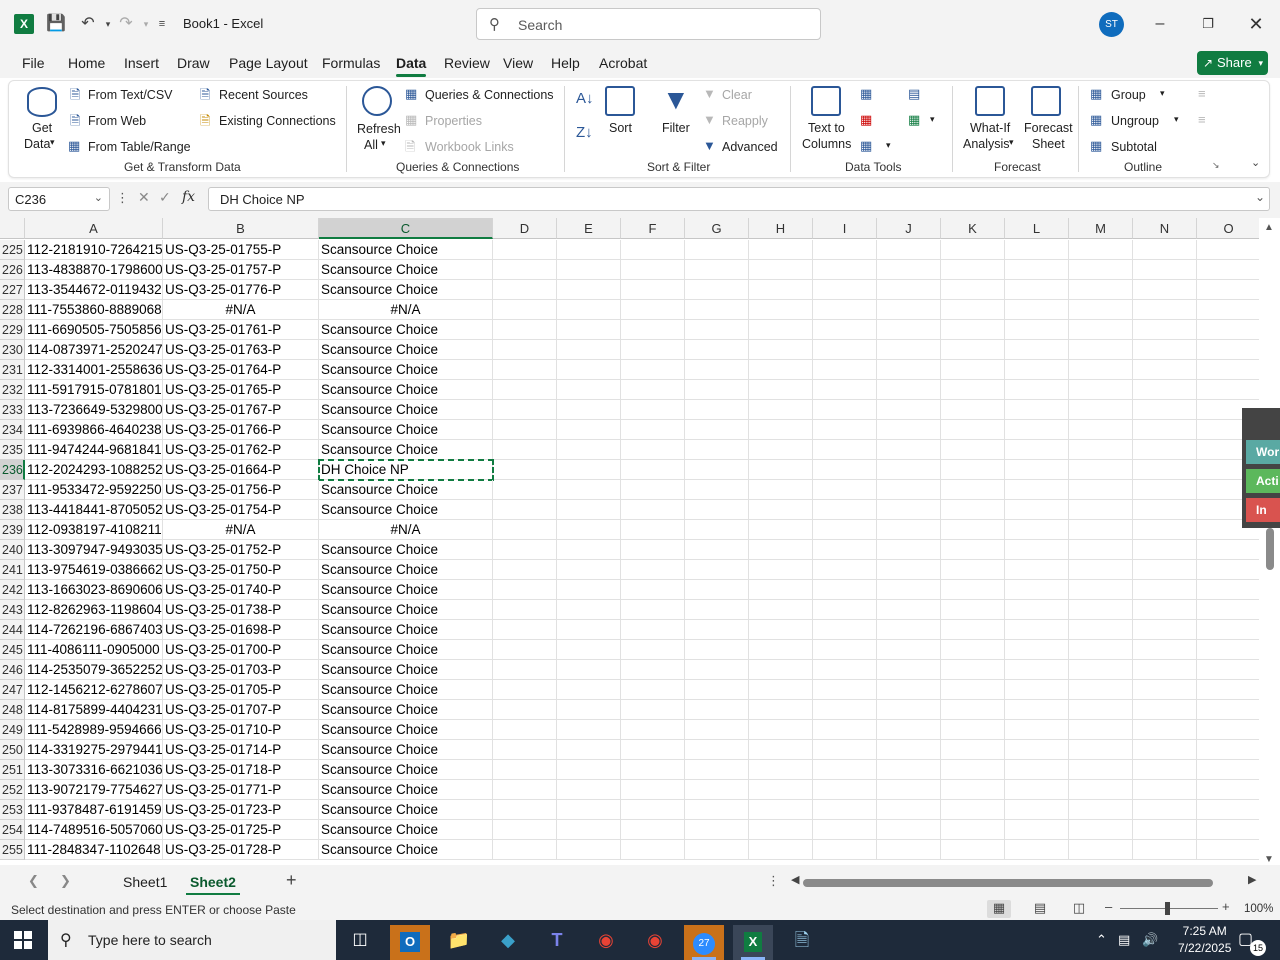  What do you see at coordinates (1124, 940) in the screenshot?
I see `network-icon: ▤` at bounding box center [1124, 940].